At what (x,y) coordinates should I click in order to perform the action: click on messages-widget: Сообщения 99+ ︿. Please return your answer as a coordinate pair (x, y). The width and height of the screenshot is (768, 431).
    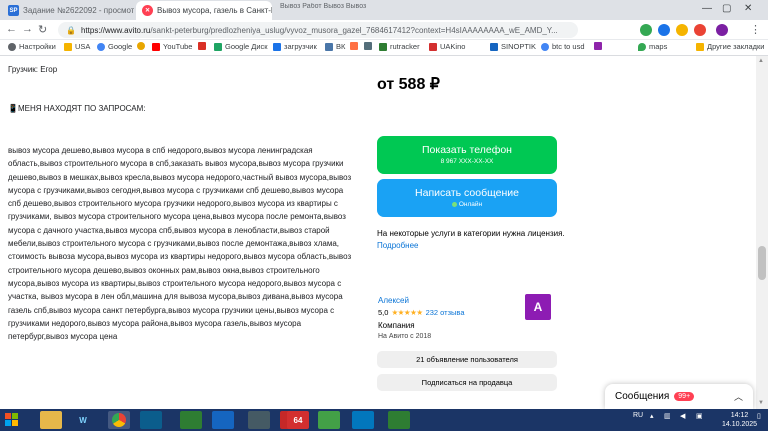
    Looking at the image, I should click on (679, 396).